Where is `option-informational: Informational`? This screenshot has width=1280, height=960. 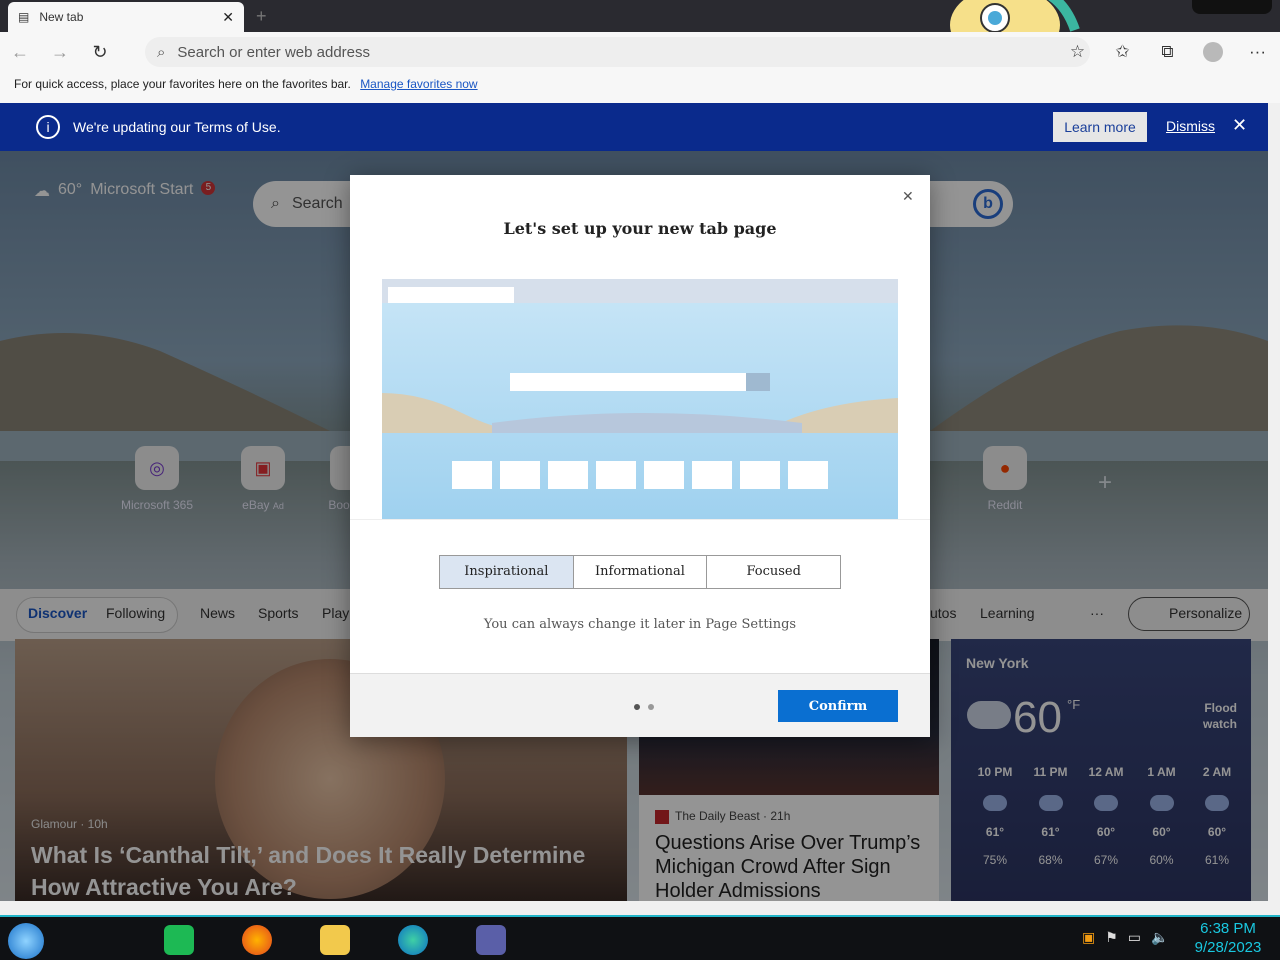
option-informational: Informational is located at coordinates (640, 572).